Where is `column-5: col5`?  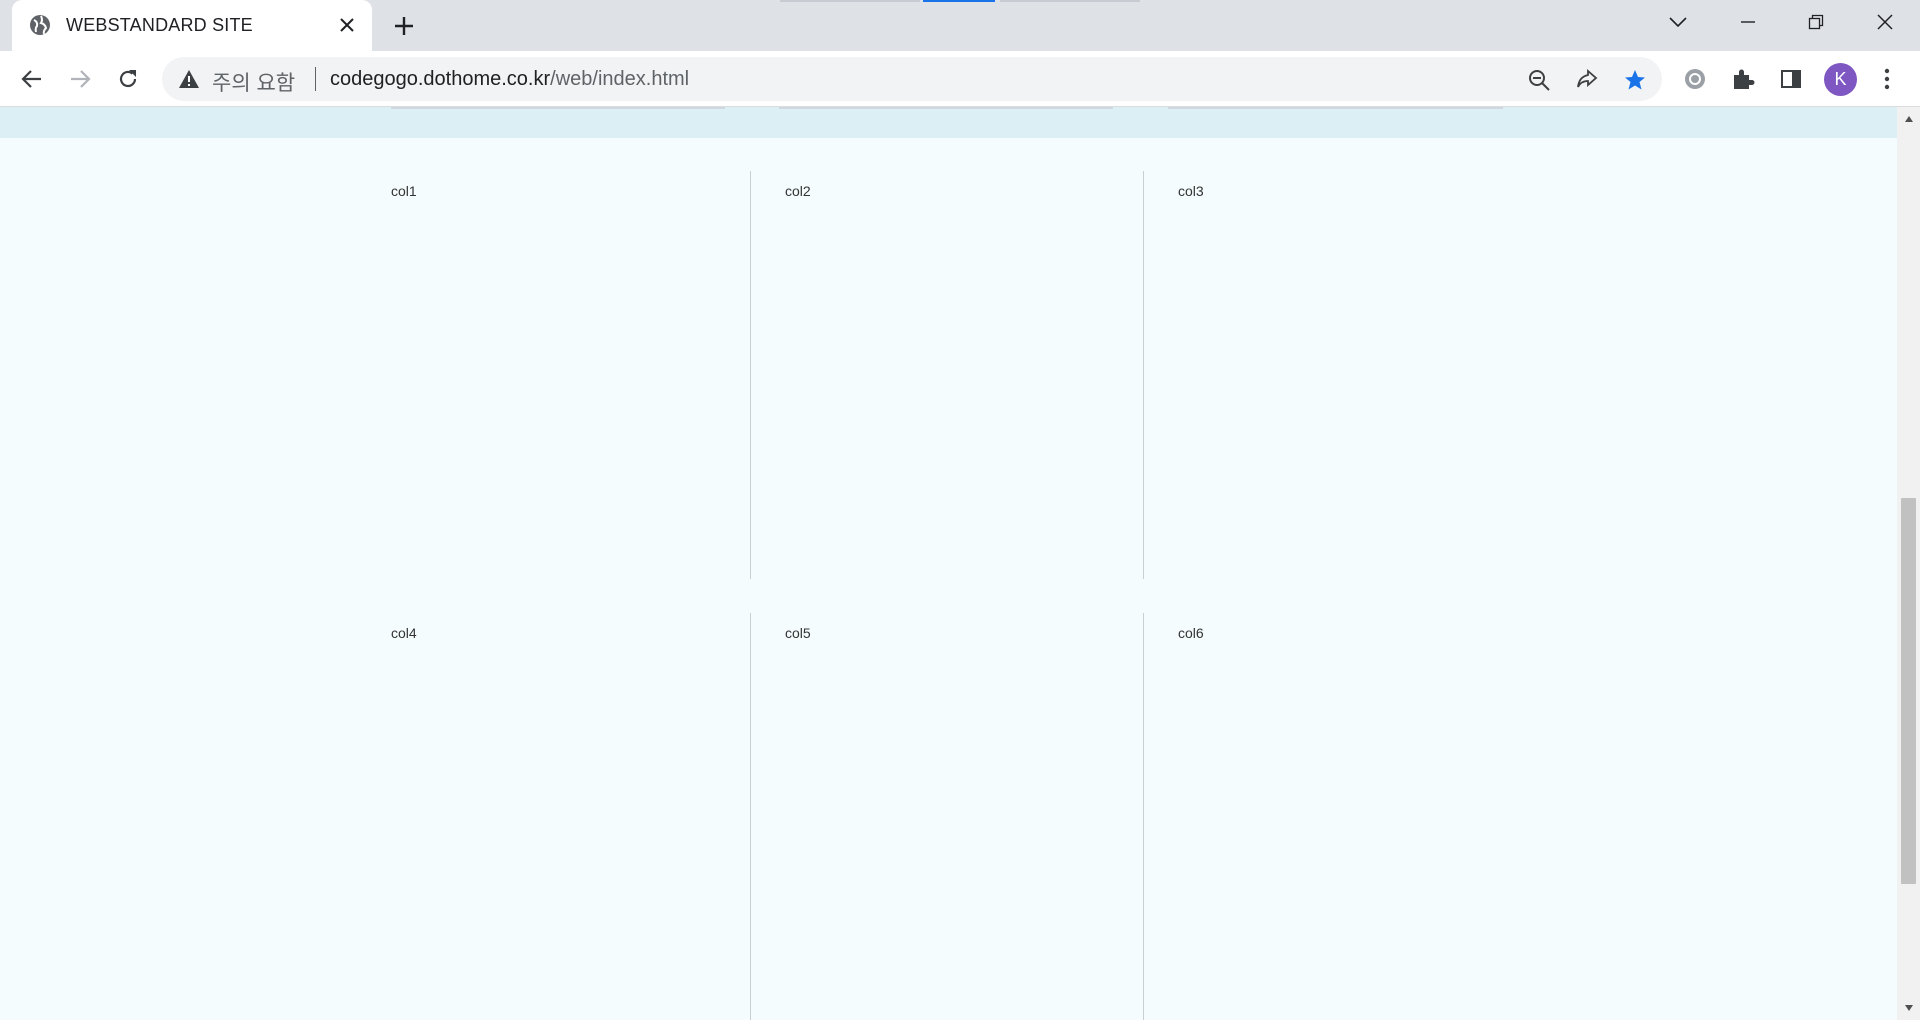
column-5: col5 is located at coordinates (967, 816).